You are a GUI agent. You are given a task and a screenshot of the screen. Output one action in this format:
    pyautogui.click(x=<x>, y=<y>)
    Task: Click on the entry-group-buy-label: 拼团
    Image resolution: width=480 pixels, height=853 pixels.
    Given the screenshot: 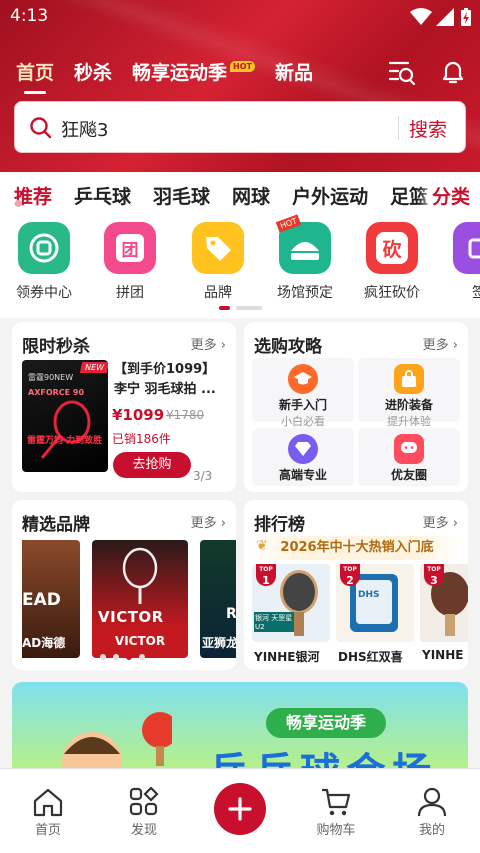 What is the action you would take?
    pyautogui.click(x=130, y=293)
    